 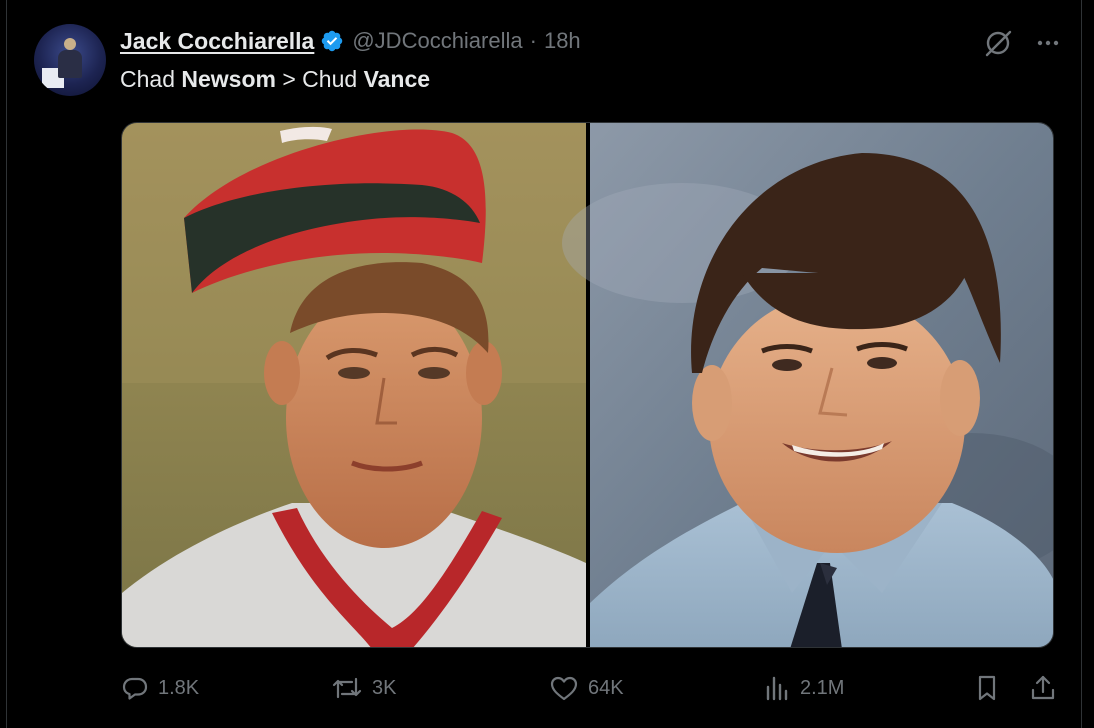 I want to click on author-avatar, so click(x=70, y=60).